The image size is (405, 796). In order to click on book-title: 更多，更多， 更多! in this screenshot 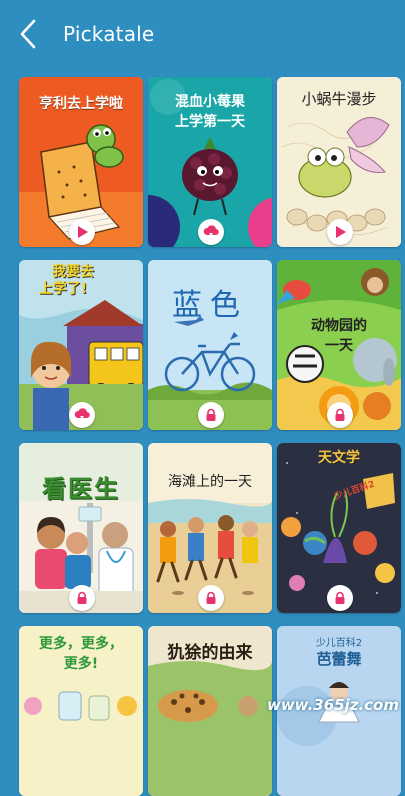, I will do `click(81, 654)`.